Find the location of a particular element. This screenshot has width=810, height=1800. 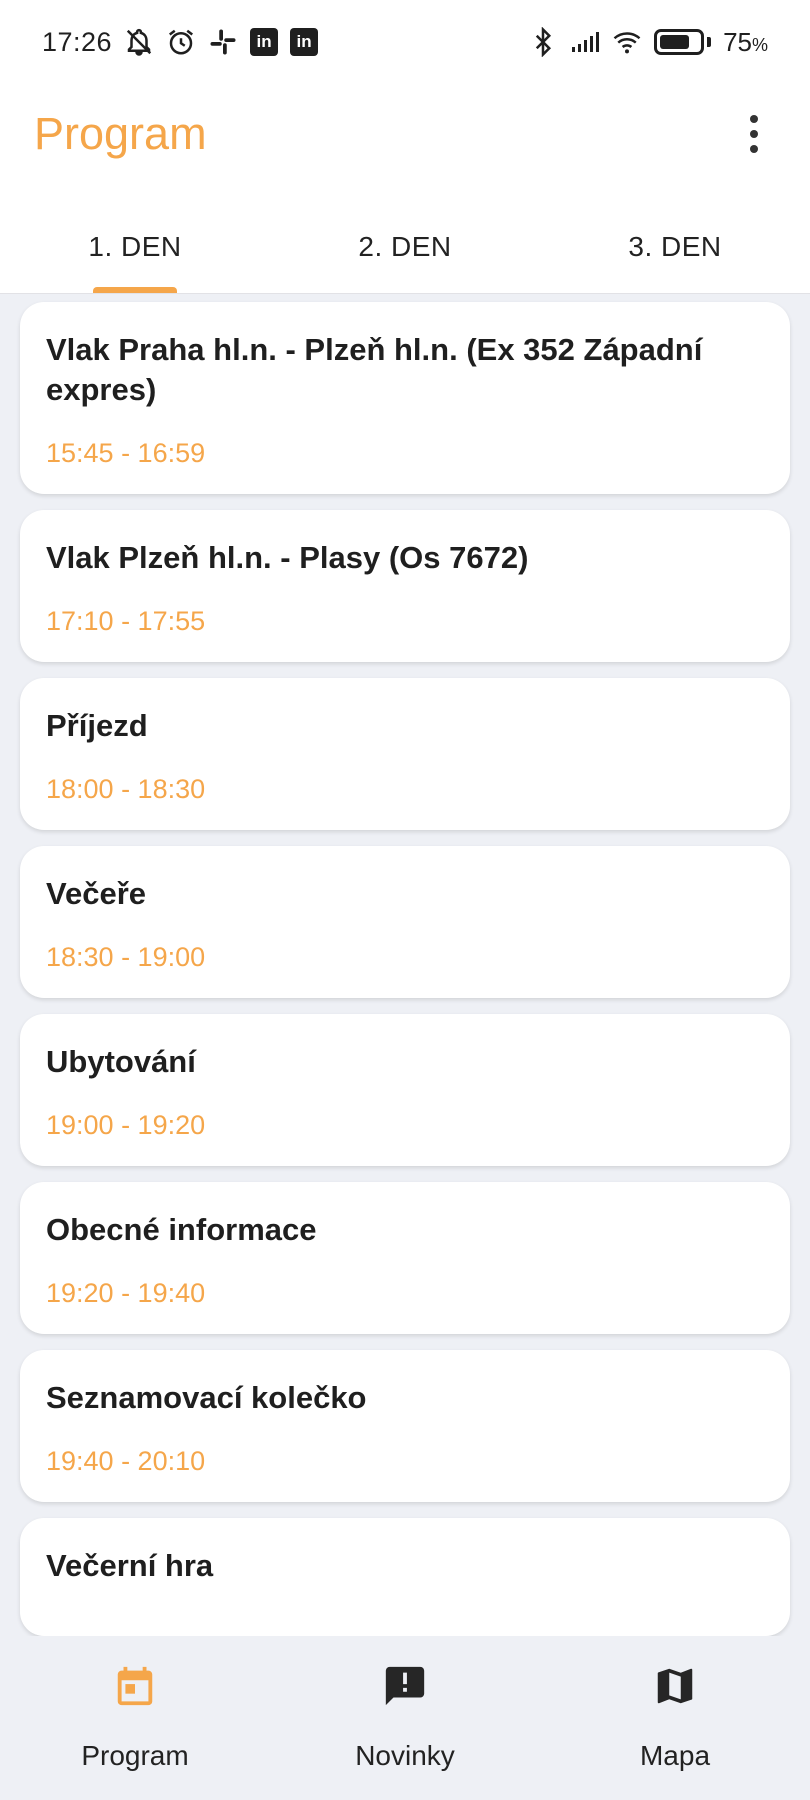

page-title: Program is located at coordinates (120, 133).